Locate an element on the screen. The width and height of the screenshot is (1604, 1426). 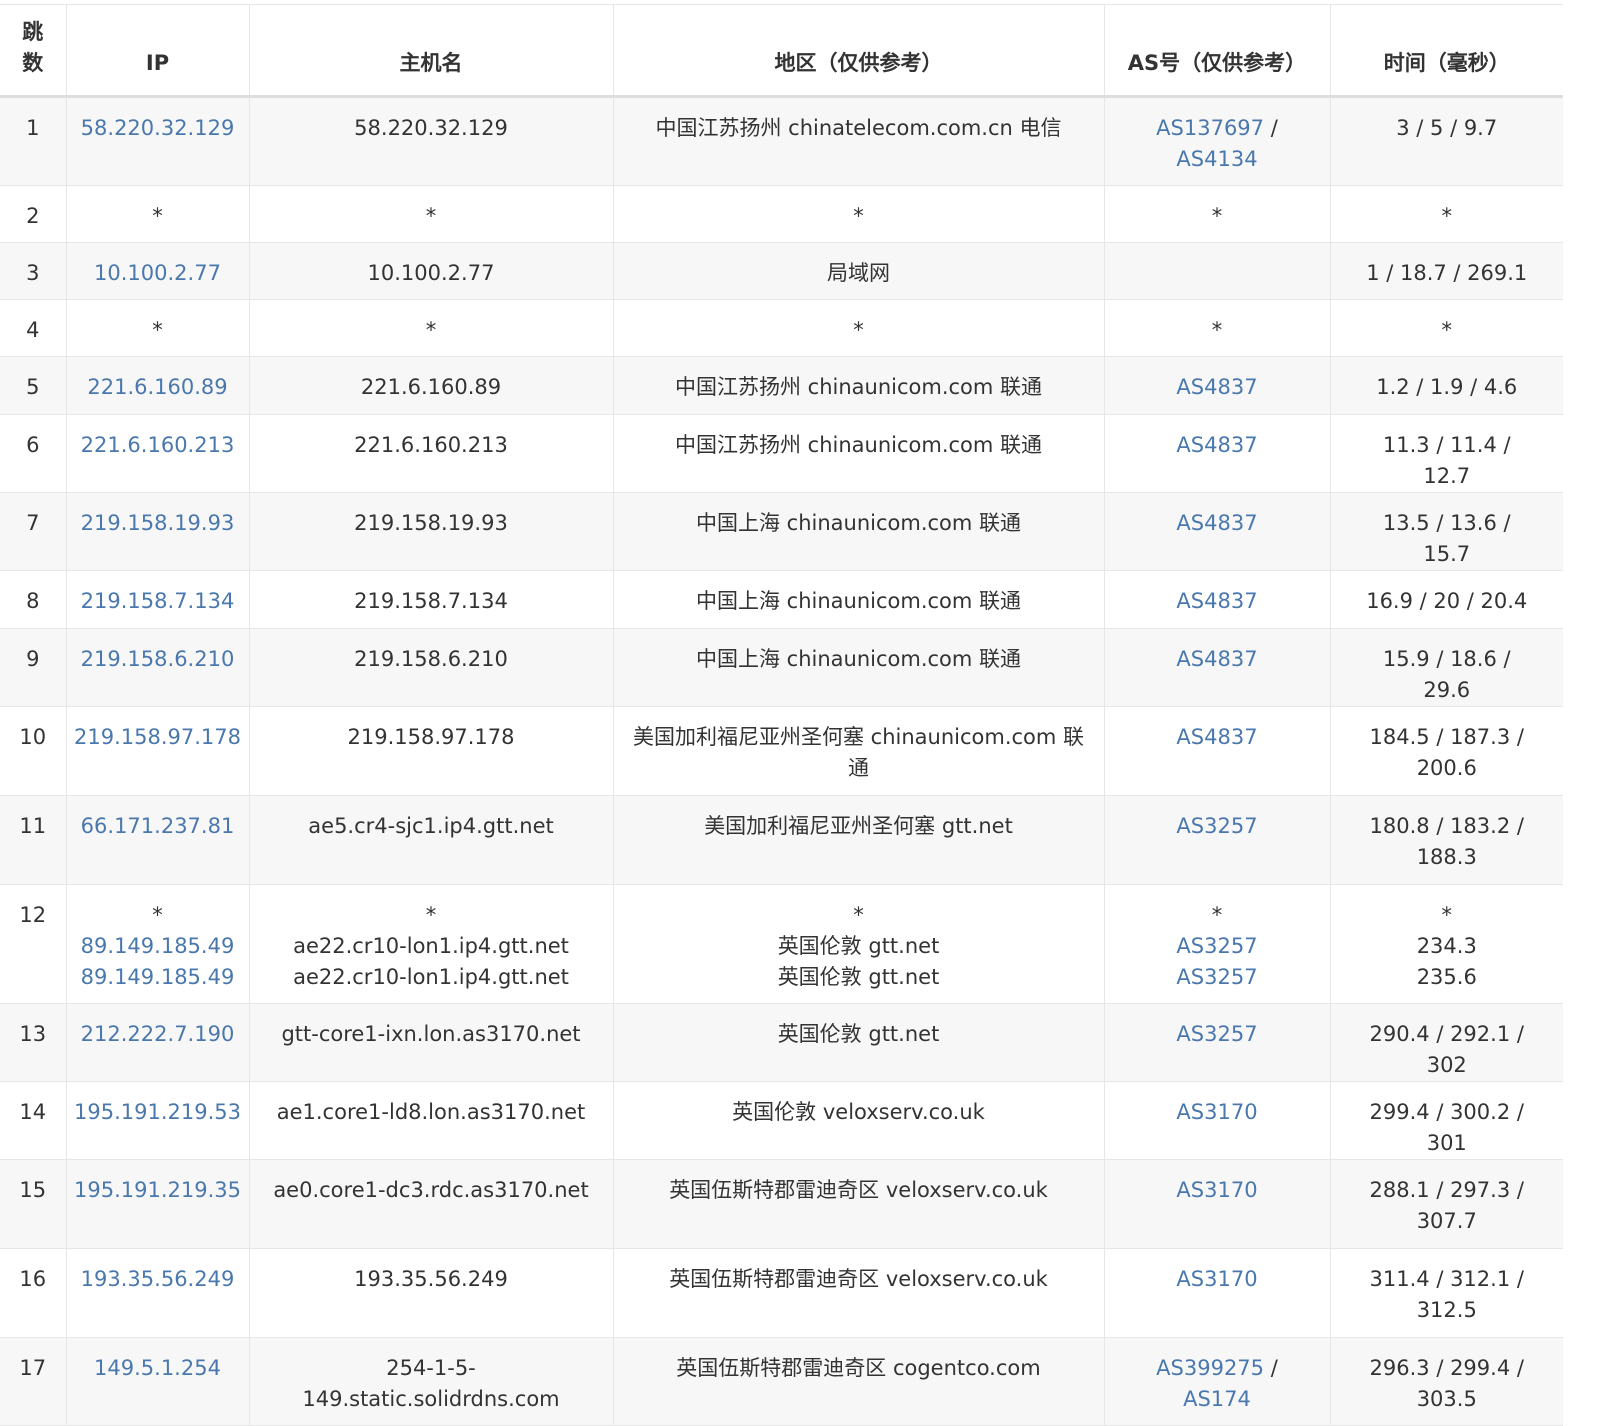
ip-link: 219.158.7.134 is located at coordinates (158, 601).